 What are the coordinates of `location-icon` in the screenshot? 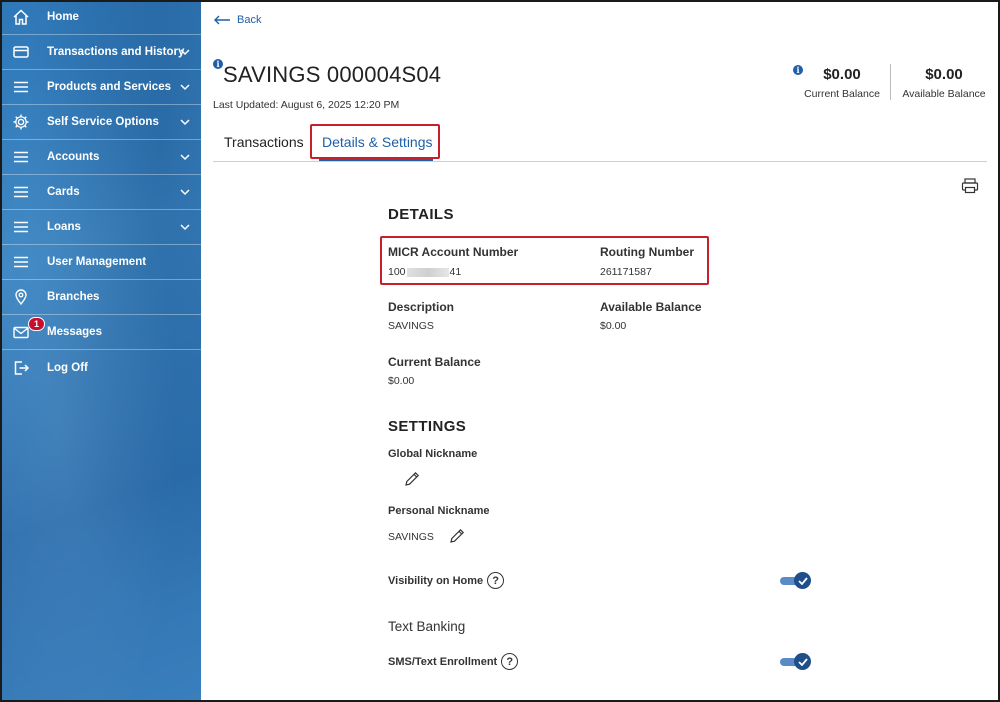 It's located at (21, 297).